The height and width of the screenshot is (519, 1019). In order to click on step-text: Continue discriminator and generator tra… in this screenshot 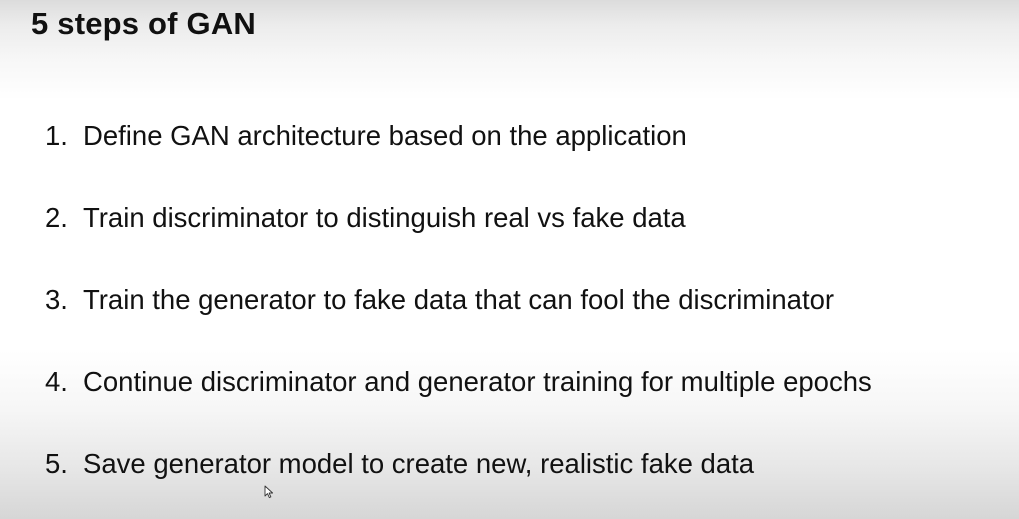, I will do `click(477, 381)`.